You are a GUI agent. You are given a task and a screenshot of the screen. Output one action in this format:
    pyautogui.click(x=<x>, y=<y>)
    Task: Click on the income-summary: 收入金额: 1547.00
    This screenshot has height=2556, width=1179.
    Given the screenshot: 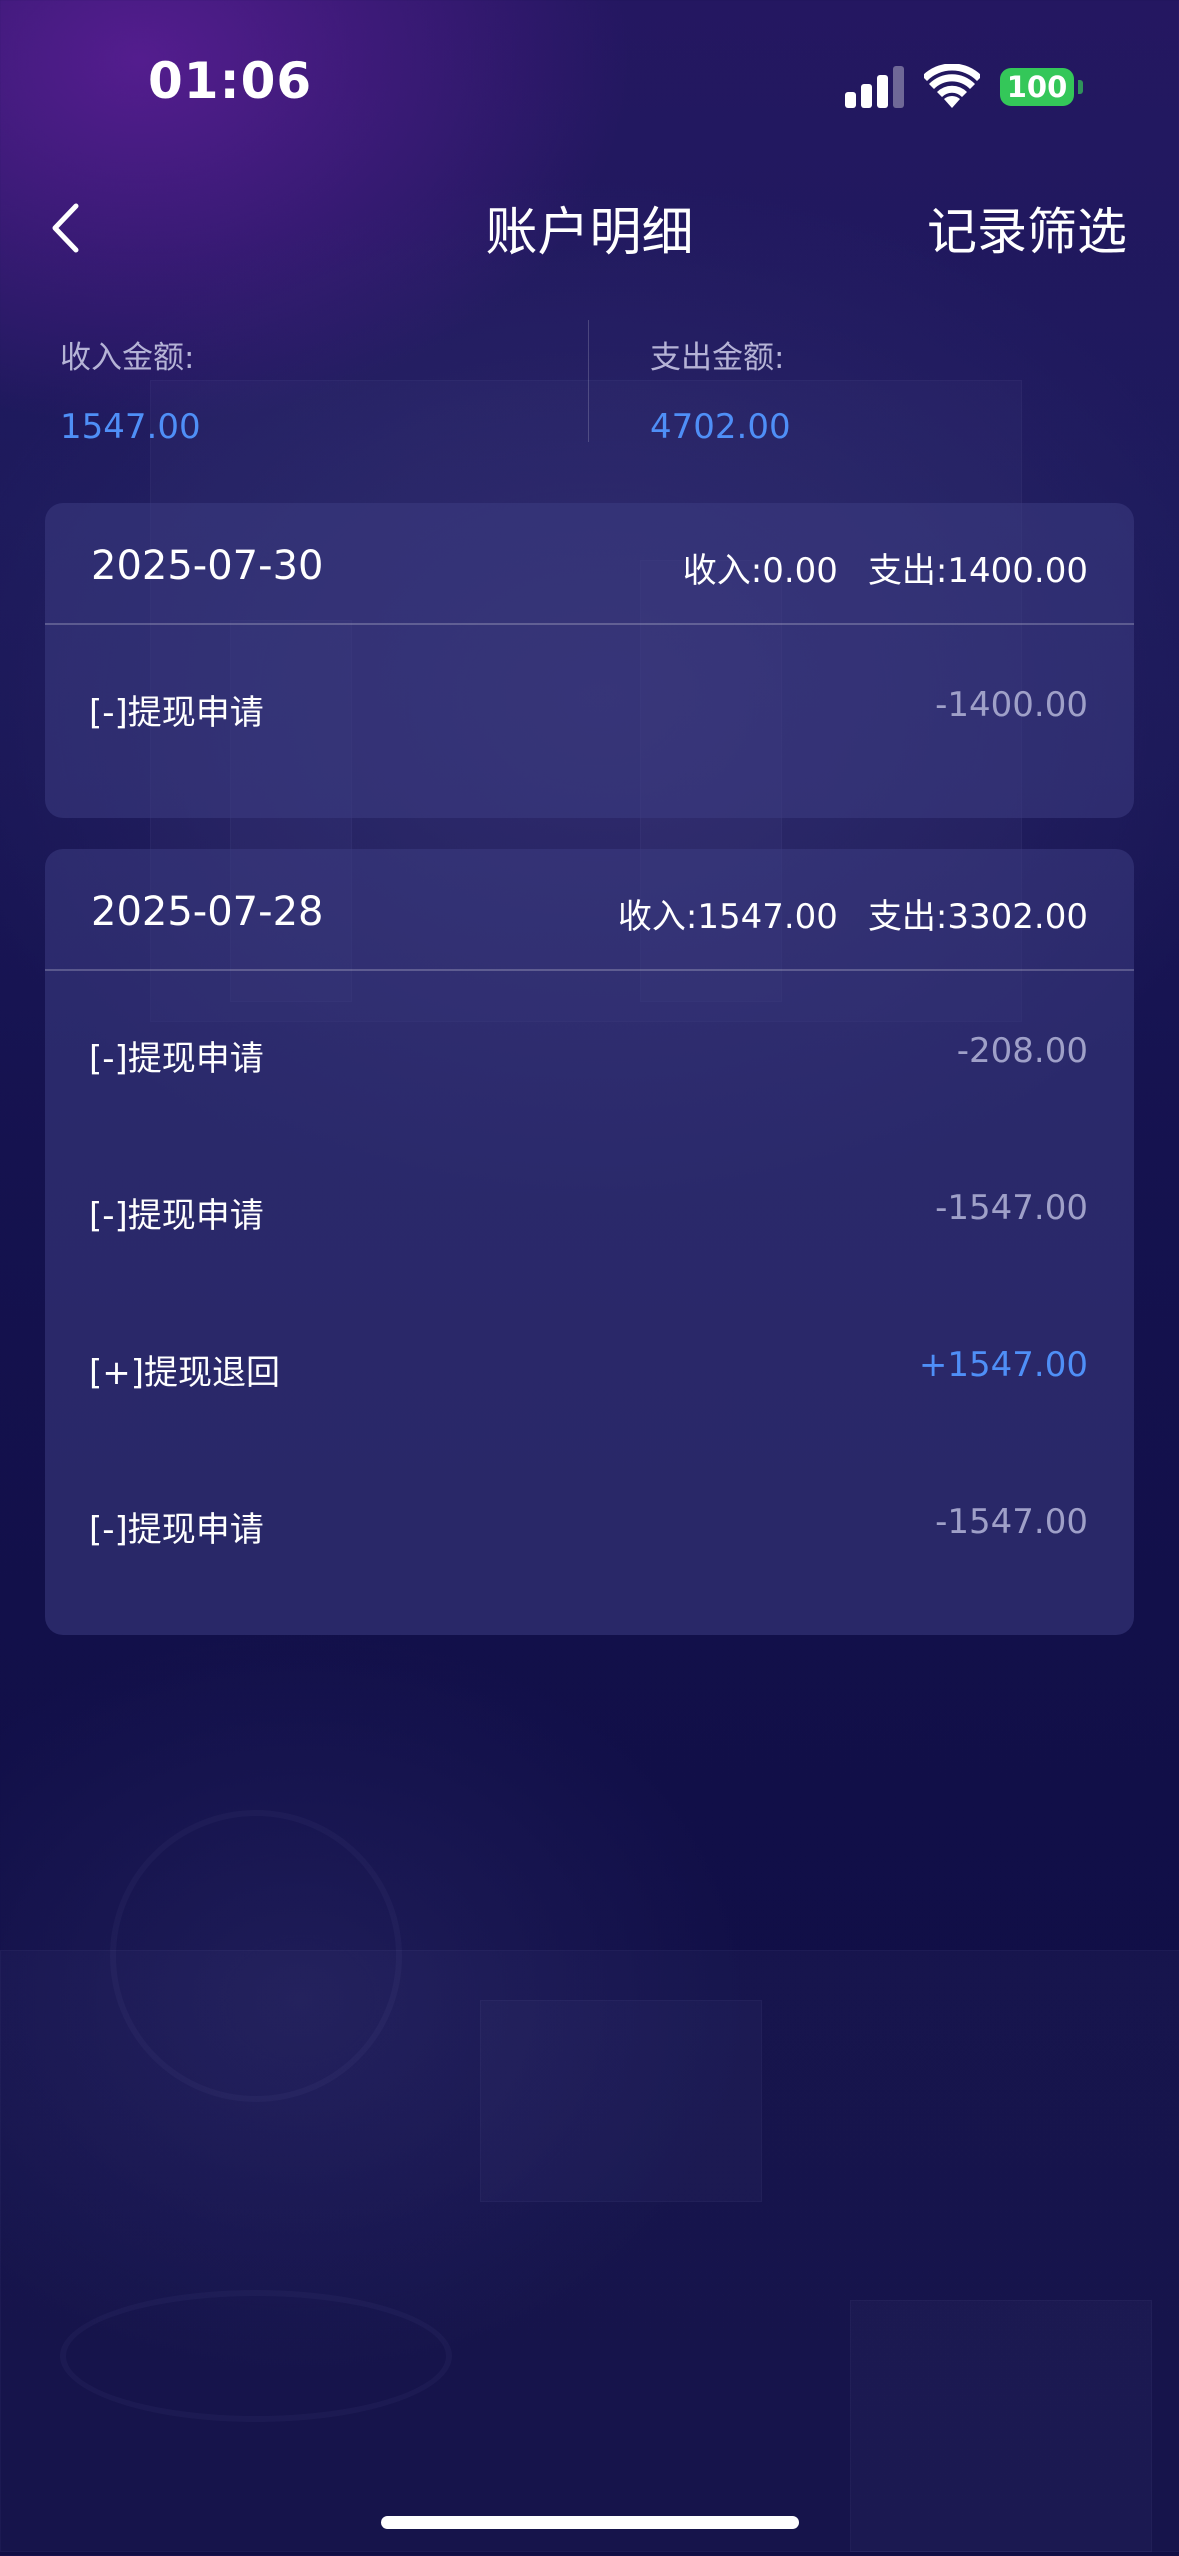 What is the action you would take?
    pyautogui.click(x=130, y=389)
    